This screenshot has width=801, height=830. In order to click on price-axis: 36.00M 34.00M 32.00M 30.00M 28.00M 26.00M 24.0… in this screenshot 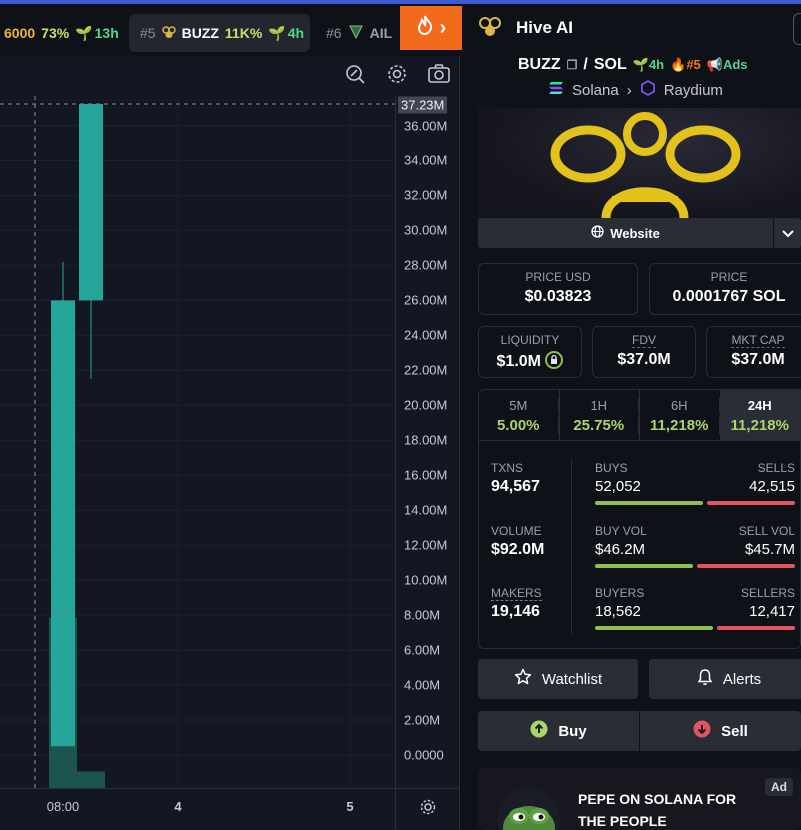, I will do `click(427, 442)`.